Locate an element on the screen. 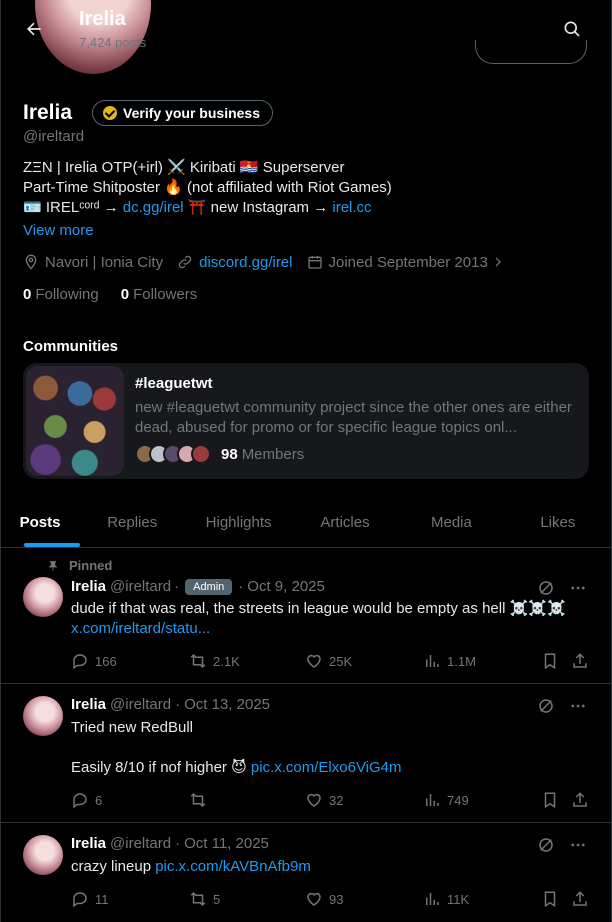 Image resolution: width=612 pixels, height=922 pixels. tab-highlights: Highlights is located at coordinates (238, 522).